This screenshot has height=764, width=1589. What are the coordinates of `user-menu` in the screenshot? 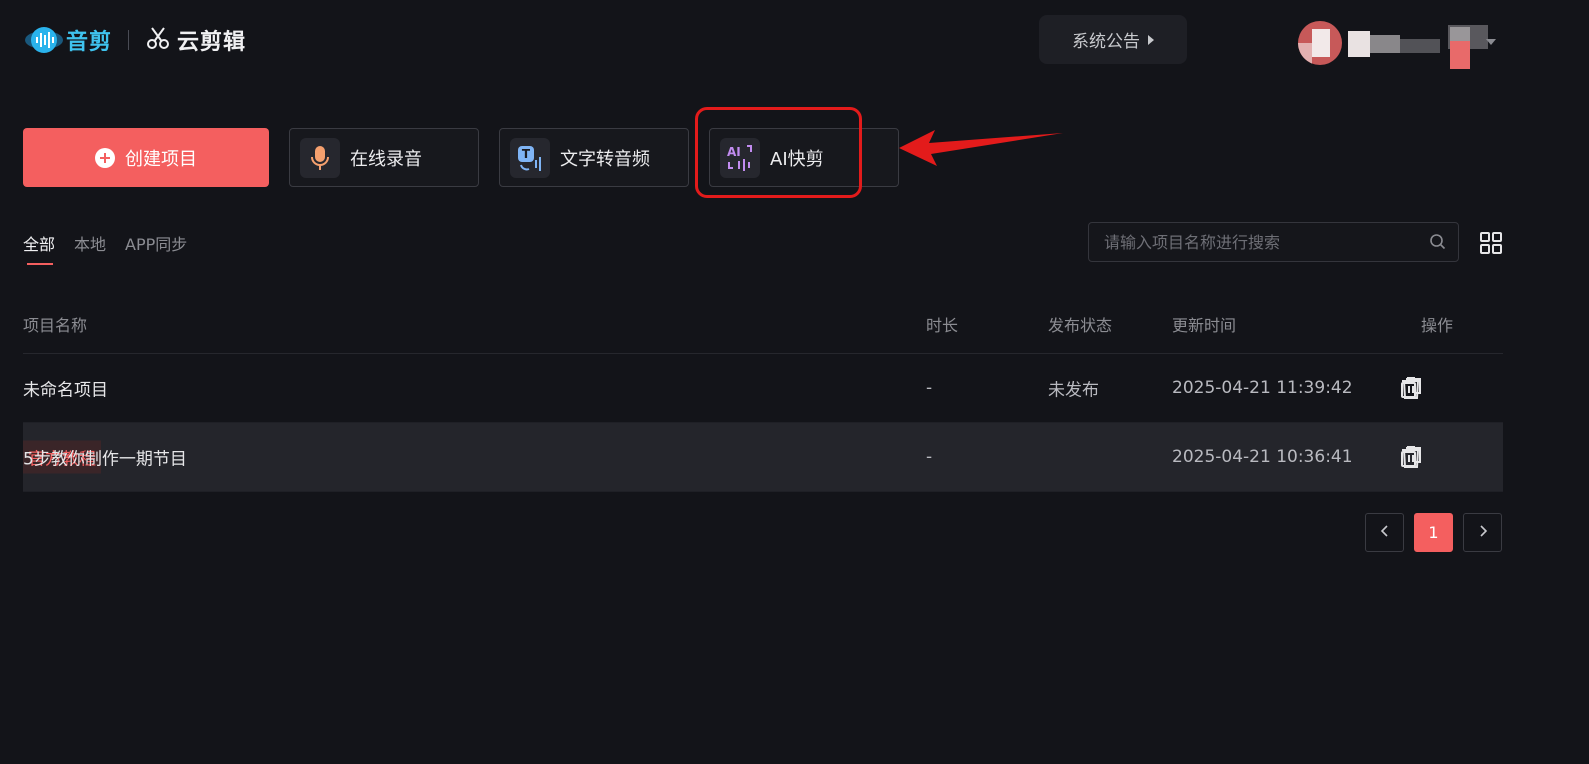 It's located at (1398, 42).